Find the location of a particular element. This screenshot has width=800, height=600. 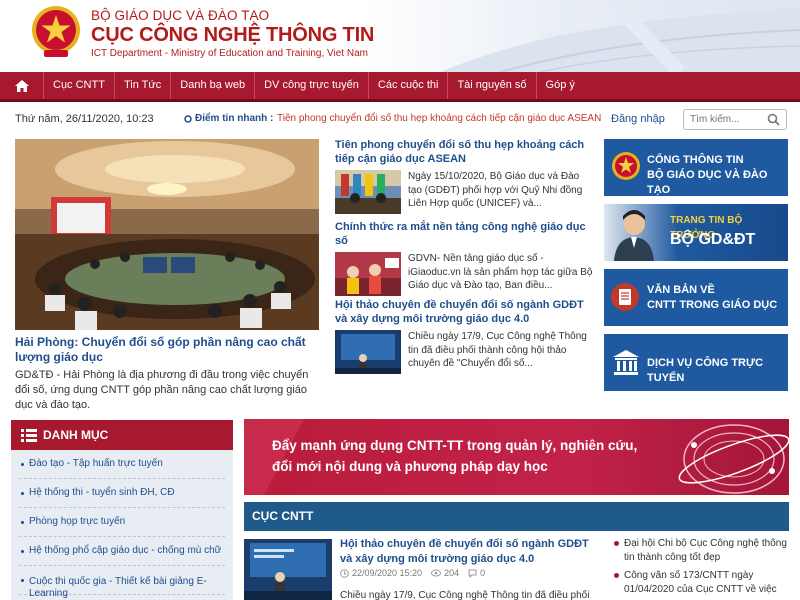

article-comments: 0 is located at coordinates (483, 573).